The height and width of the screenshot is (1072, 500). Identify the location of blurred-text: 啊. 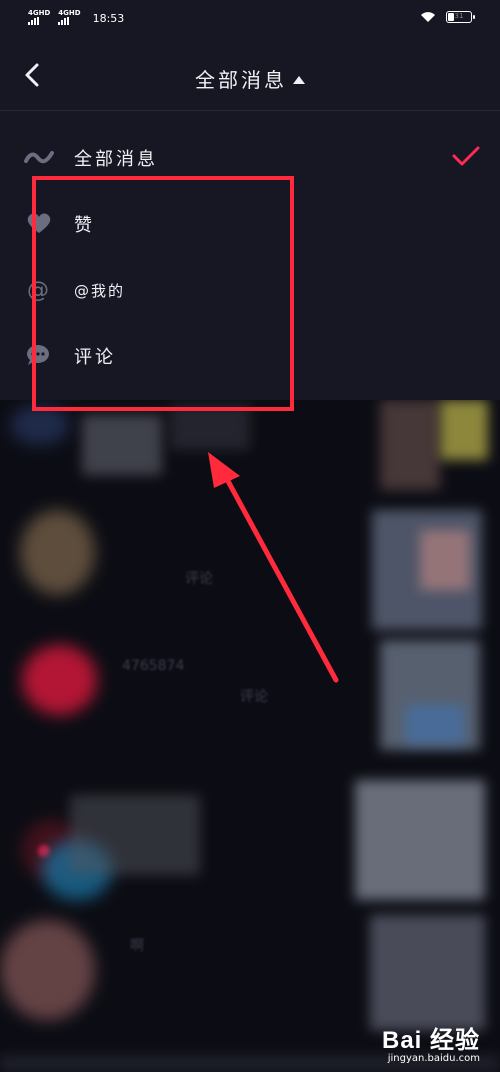
(137, 946).